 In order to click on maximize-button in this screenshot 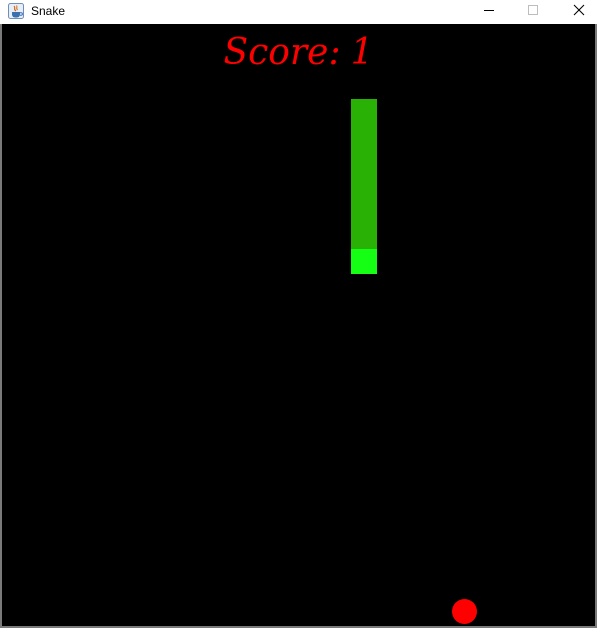, I will do `click(533, 12)`.